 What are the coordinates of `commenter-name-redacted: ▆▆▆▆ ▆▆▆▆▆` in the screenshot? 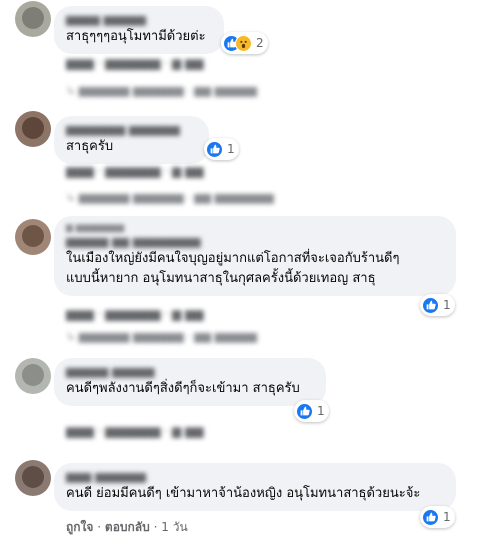 It's located at (106, 19).